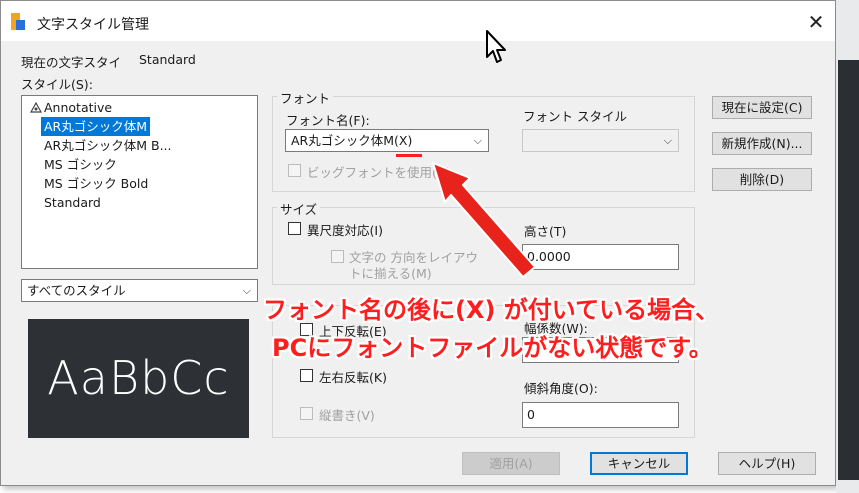 The image size is (859, 493). I want to click on close-icon: ✕, so click(816, 22).